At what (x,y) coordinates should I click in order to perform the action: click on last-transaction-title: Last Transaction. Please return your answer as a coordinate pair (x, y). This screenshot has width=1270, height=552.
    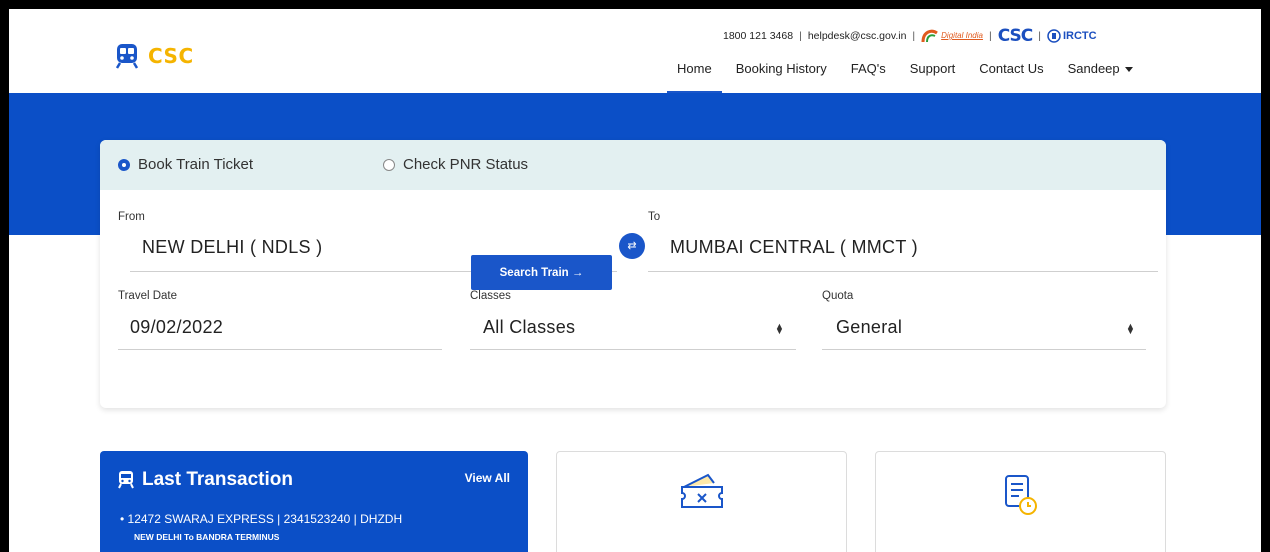
    Looking at the image, I should click on (205, 480).